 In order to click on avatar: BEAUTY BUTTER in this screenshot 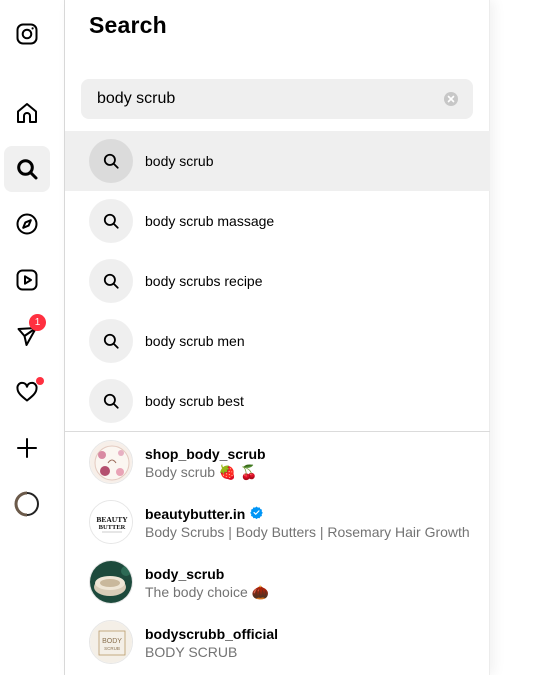, I will do `click(111, 522)`.